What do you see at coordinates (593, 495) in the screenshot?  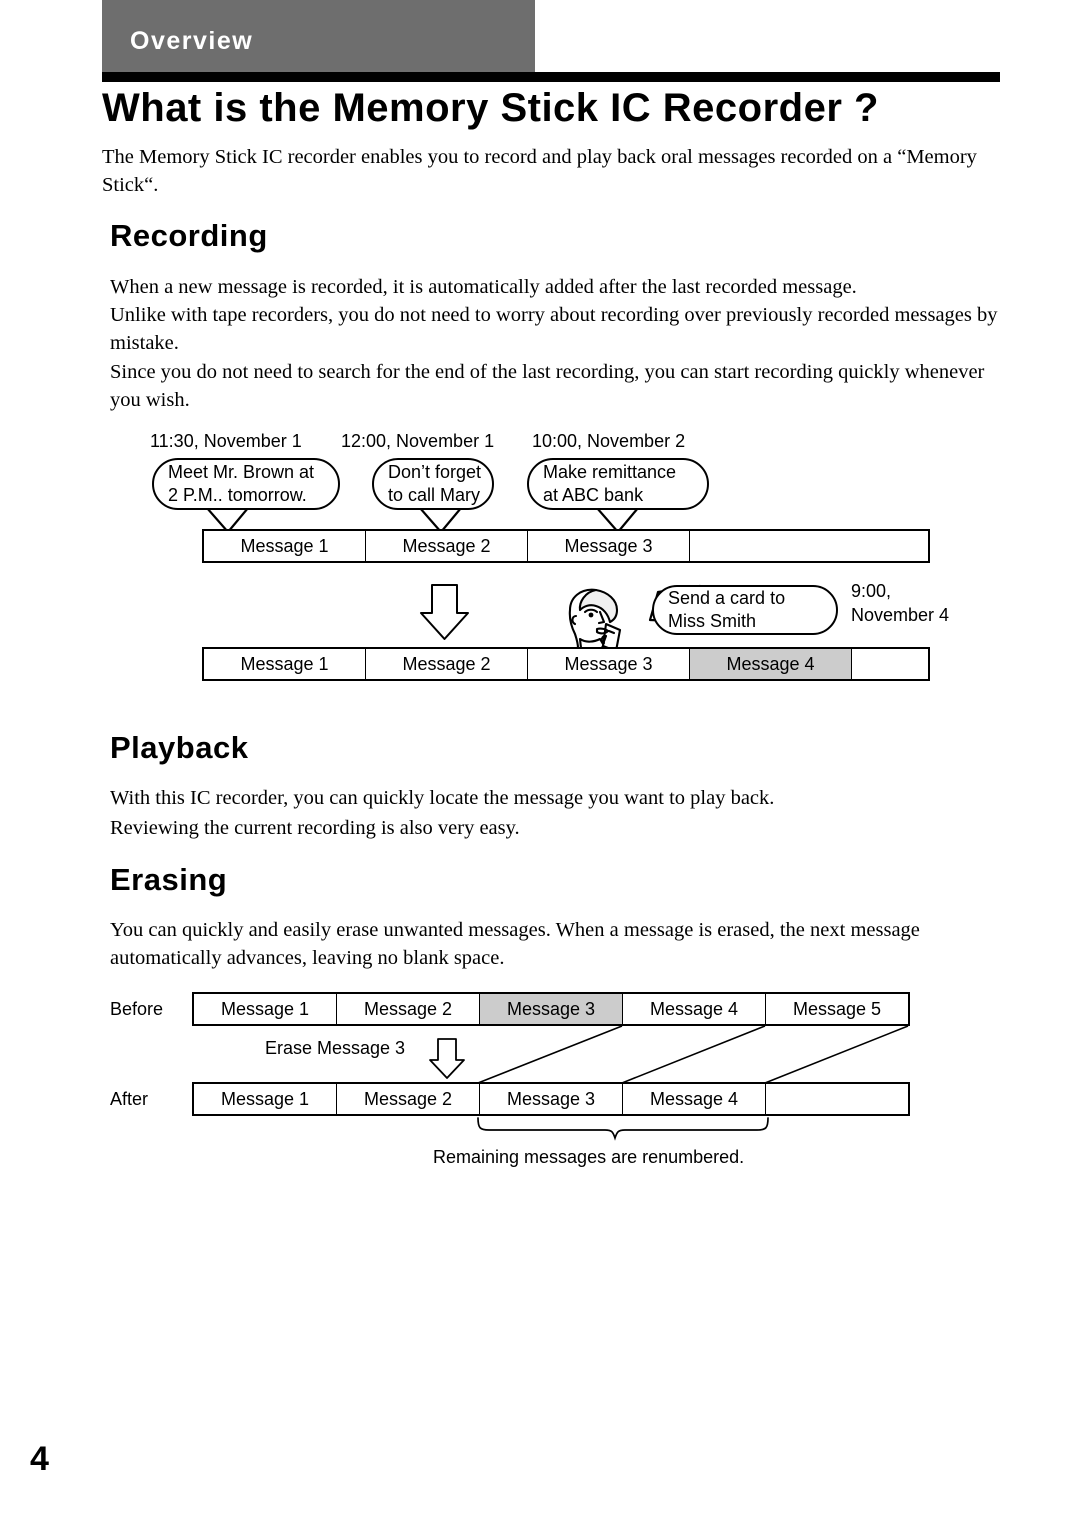 I see `speech-bubble-3-line2: at ABC bank` at bounding box center [593, 495].